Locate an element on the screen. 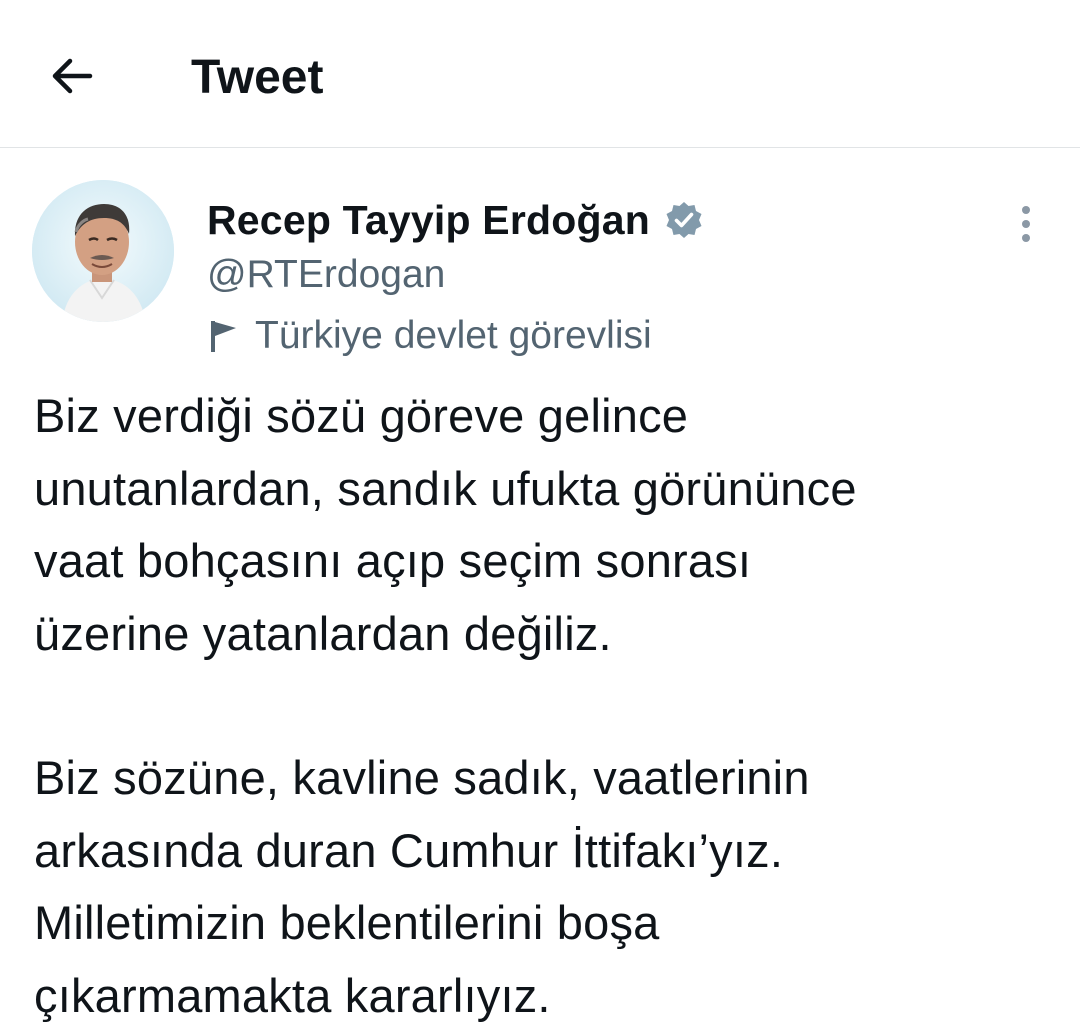 This screenshot has width=1080, height=1034. author-handle: @RTErdogan is located at coordinates (455, 275).